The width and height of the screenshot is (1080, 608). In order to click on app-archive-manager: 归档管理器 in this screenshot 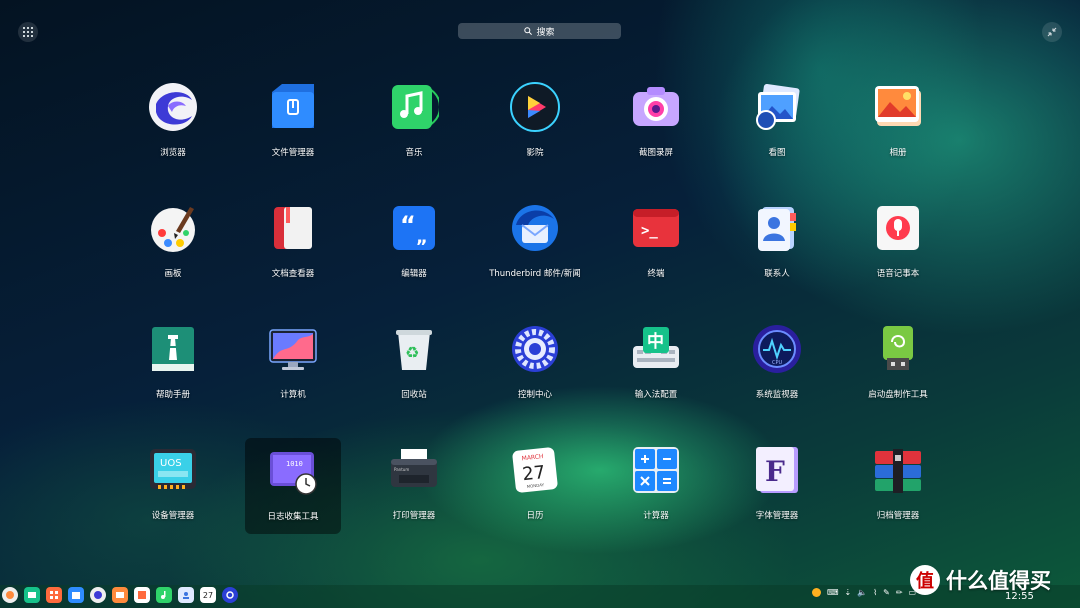, I will do `click(898, 472)`.